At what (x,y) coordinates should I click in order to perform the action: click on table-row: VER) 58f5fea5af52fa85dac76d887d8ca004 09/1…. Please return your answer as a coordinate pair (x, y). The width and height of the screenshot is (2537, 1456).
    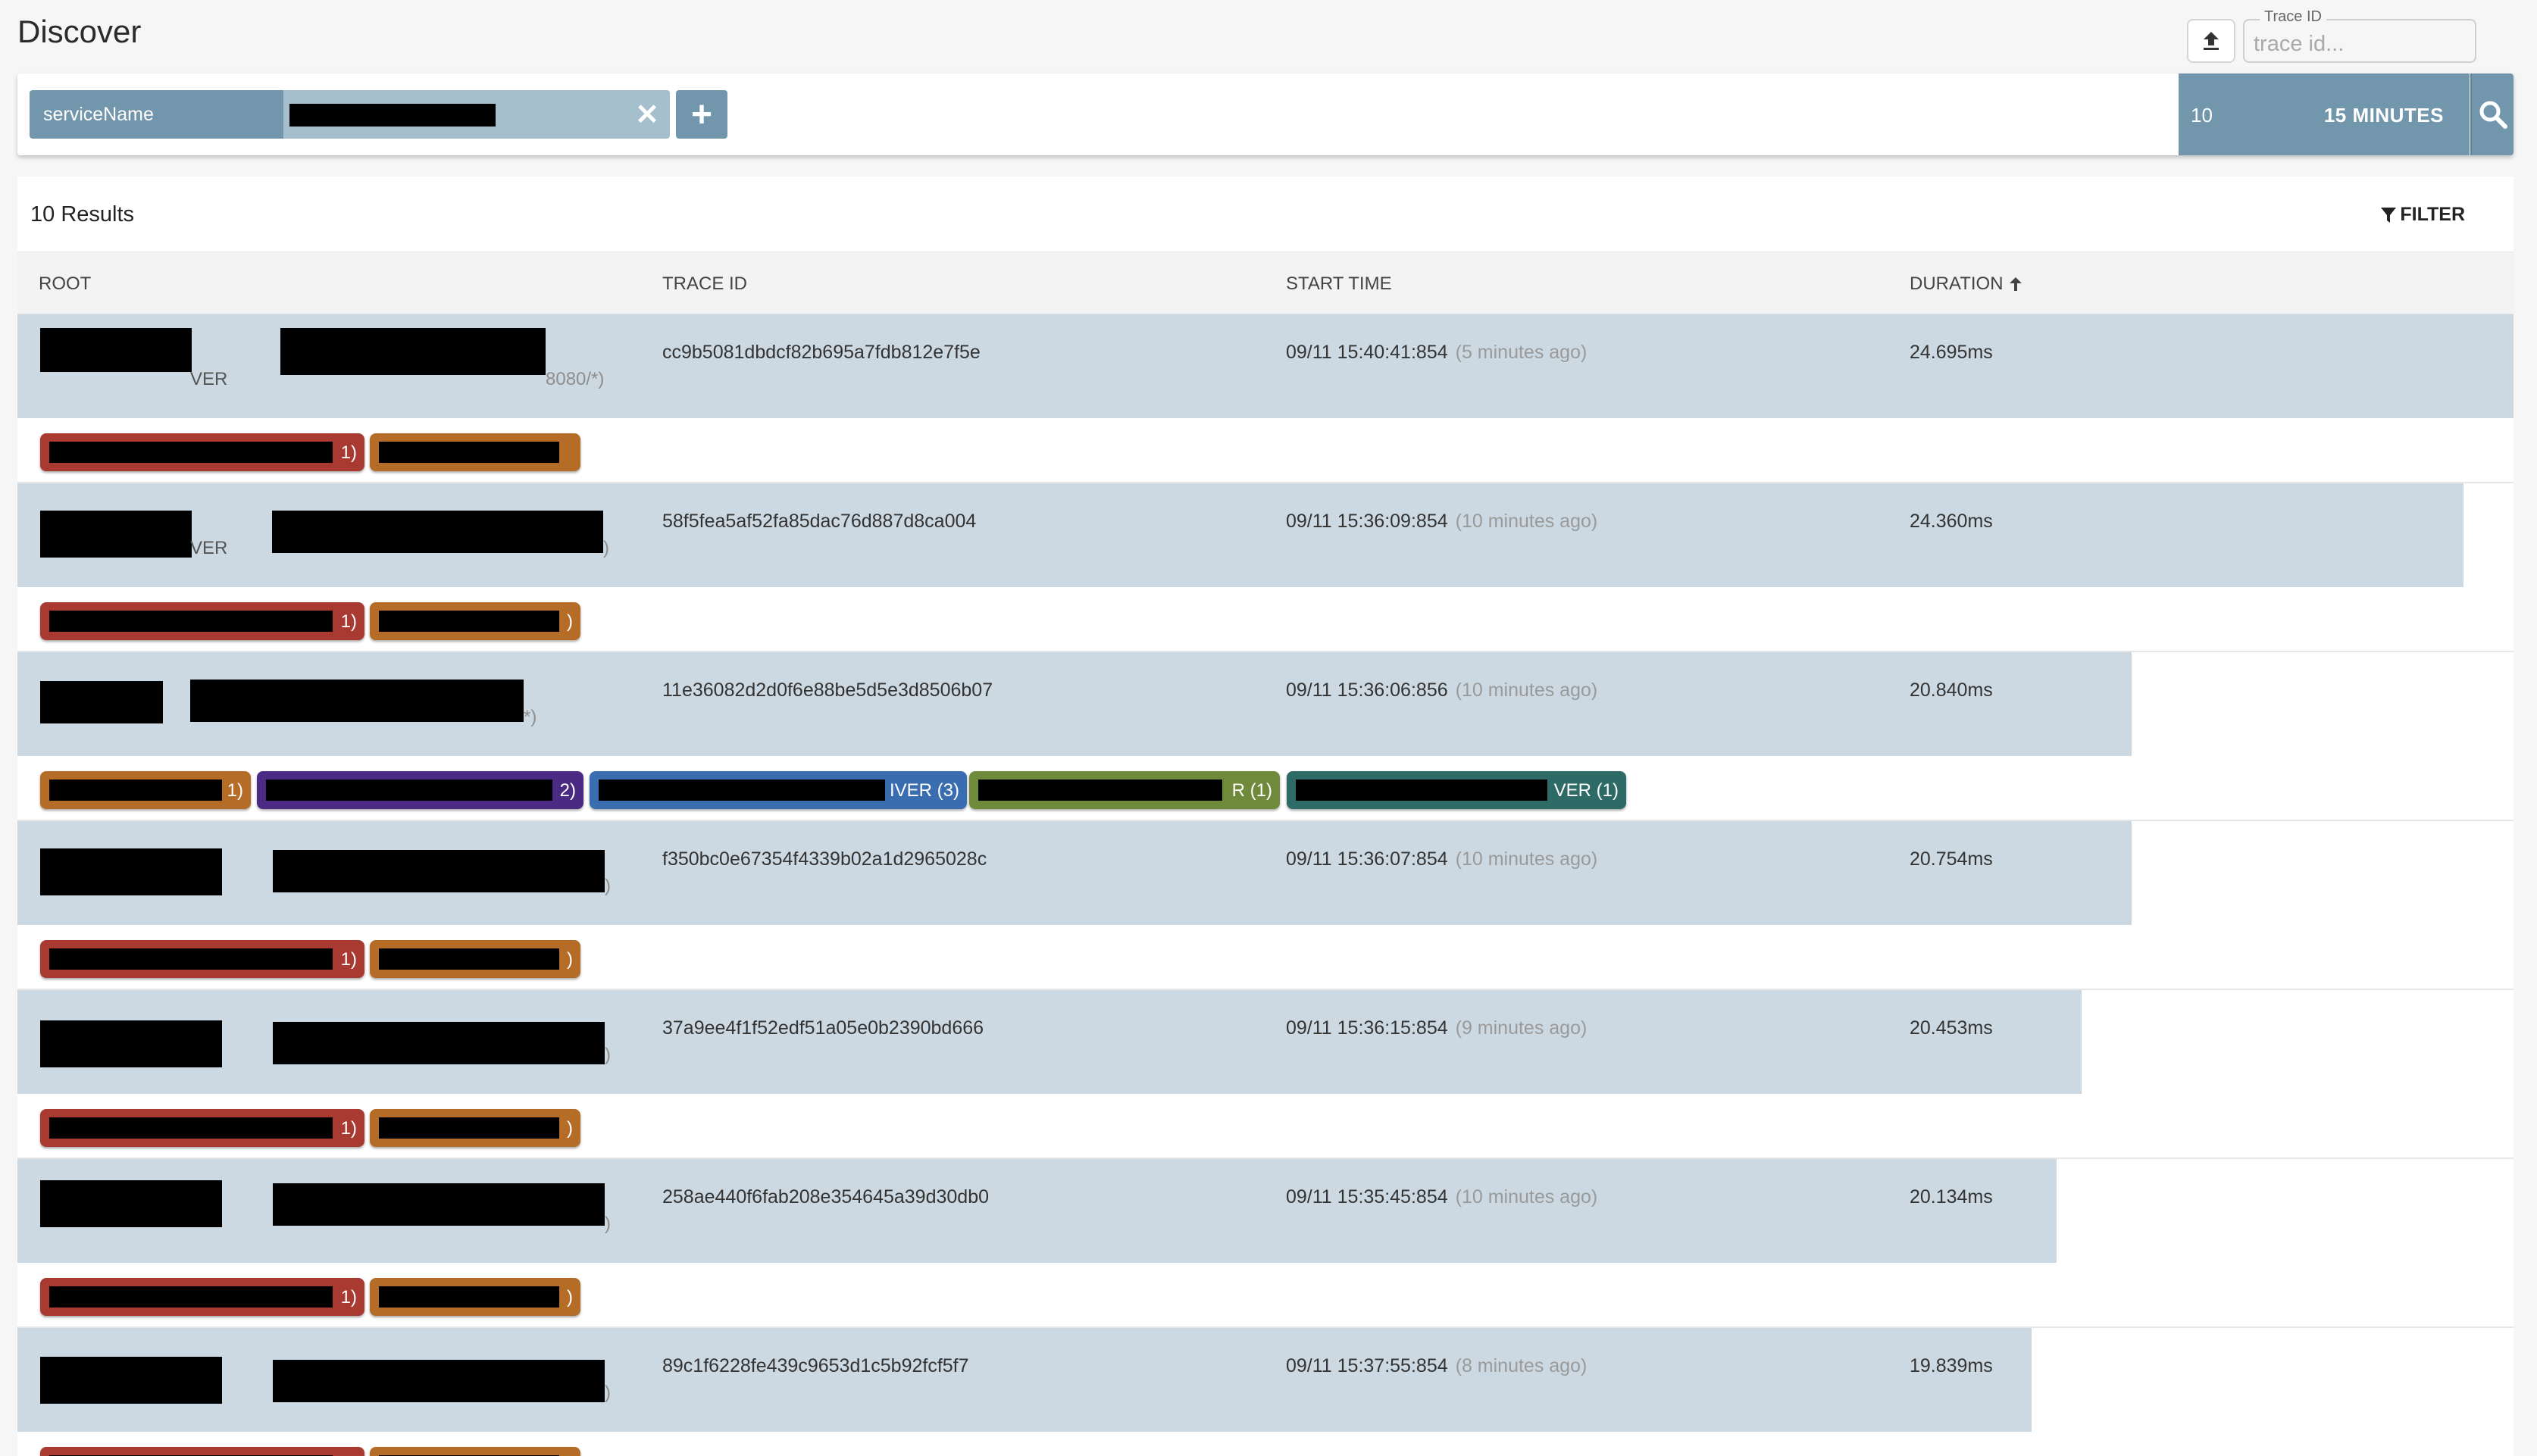
    Looking at the image, I should click on (1265, 535).